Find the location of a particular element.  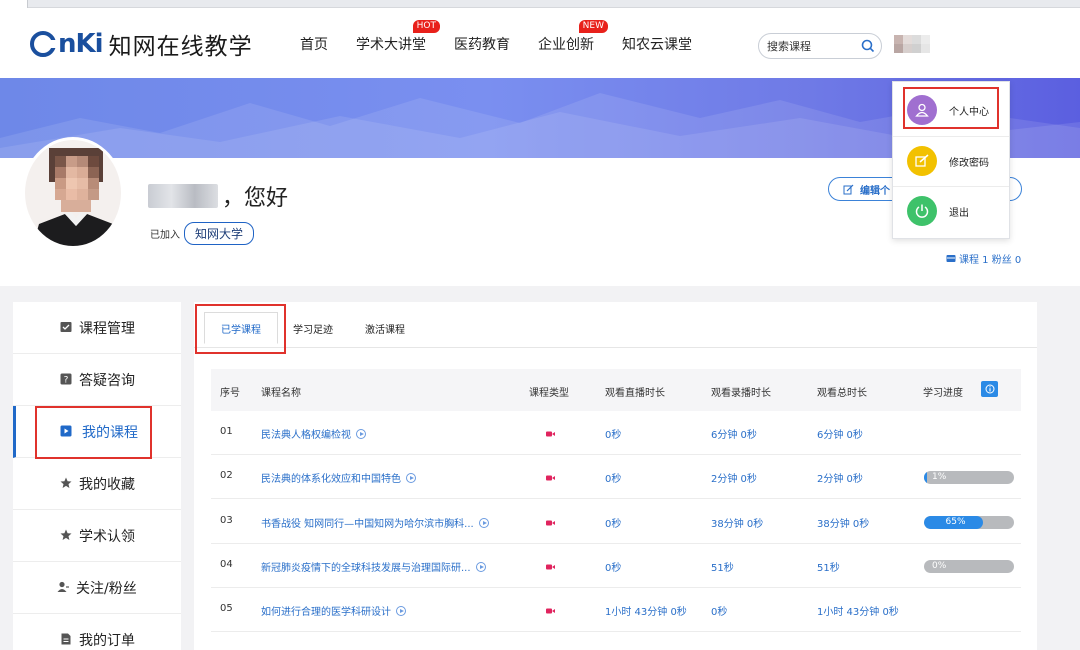

follow-icon is located at coordinates (63, 586).